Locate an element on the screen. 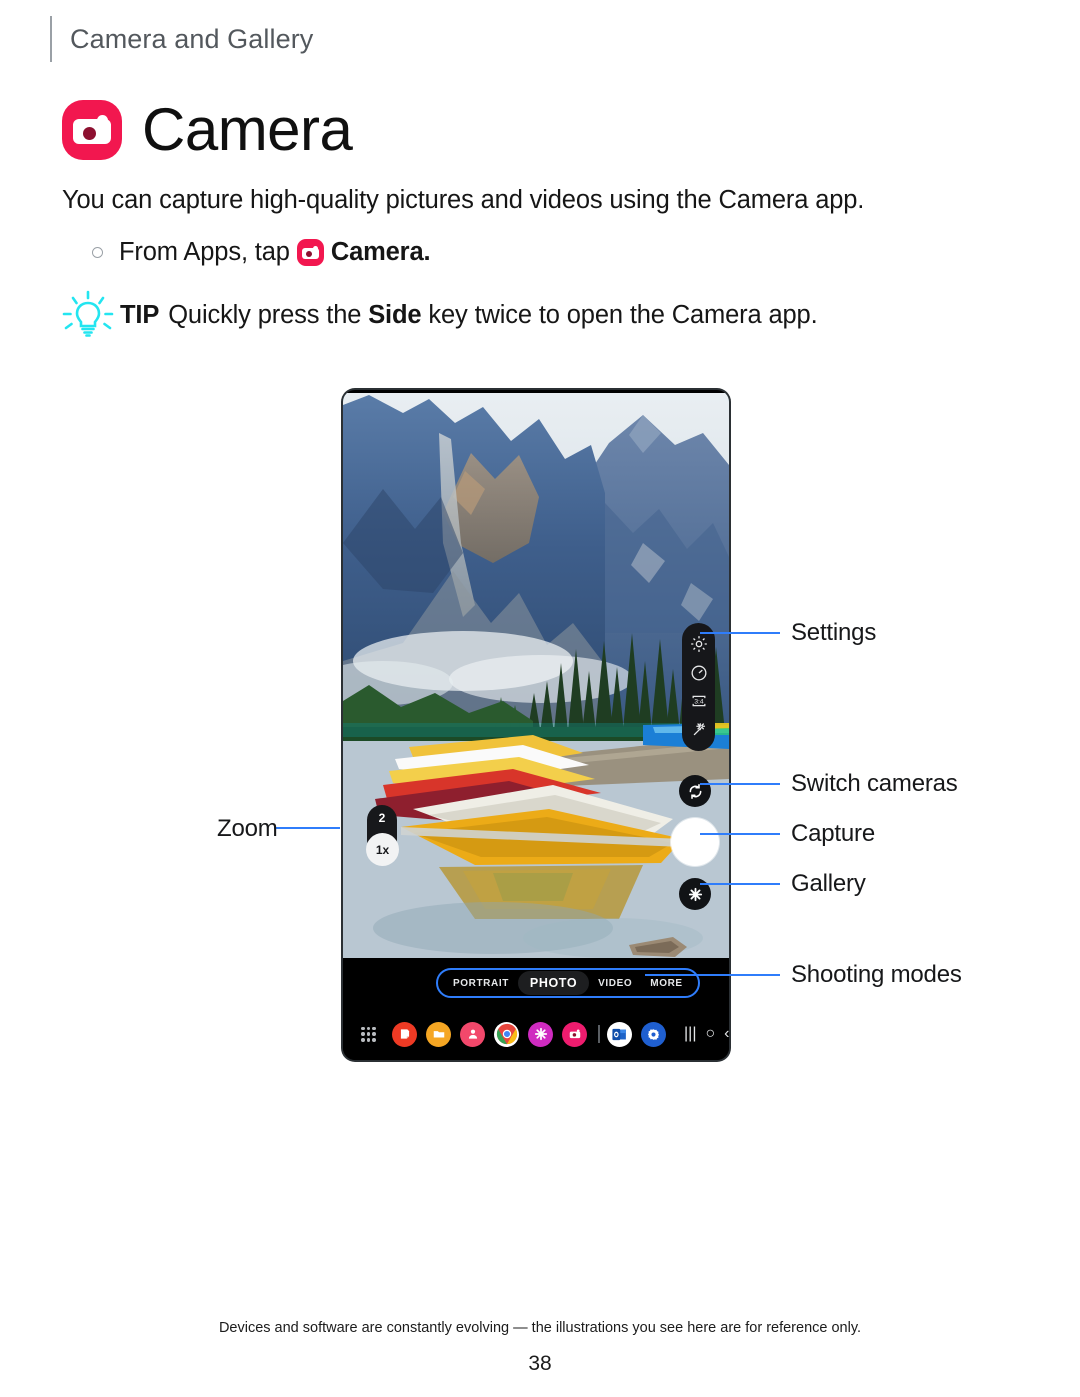 Image resolution: width=1080 pixels, height=1397 pixels. apps-grid-icon is located at coordinates (368, 1034).